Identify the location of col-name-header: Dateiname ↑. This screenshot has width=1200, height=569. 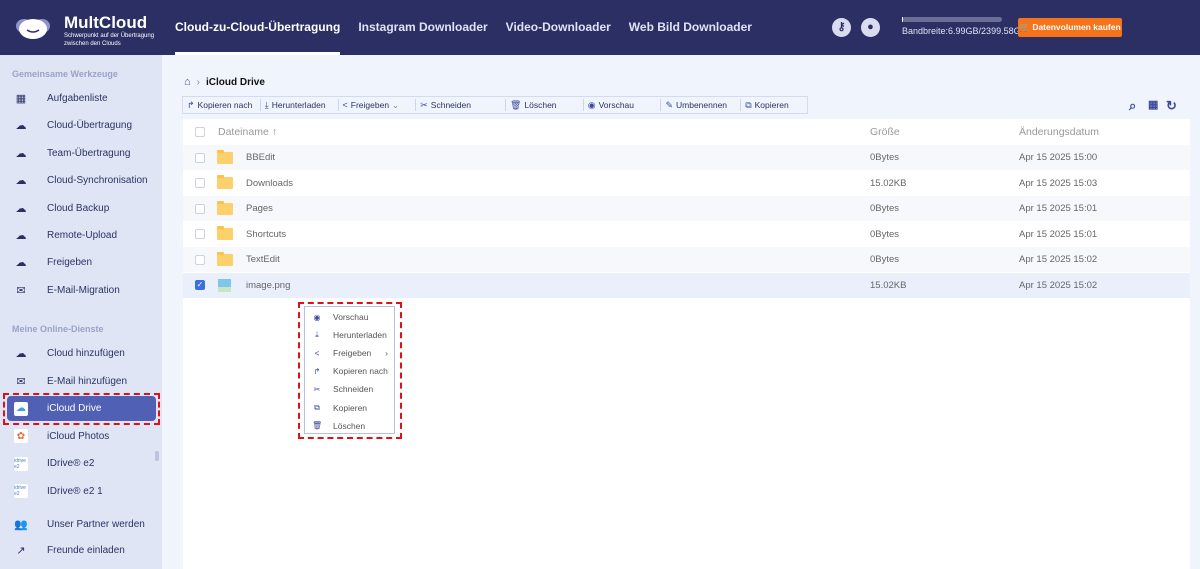
(247, 132).